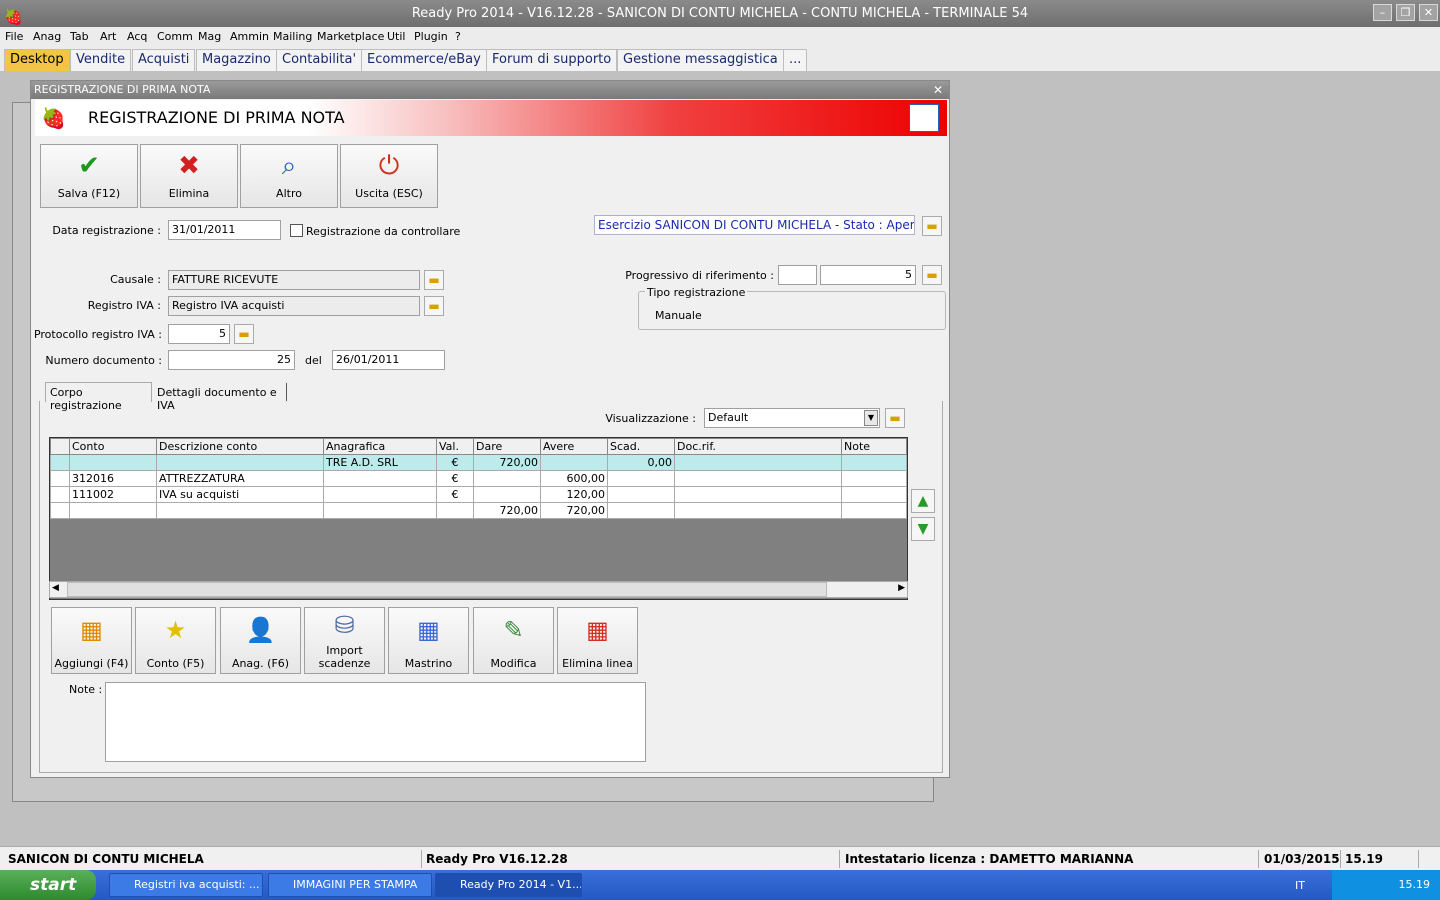  Describe the element at coordinates (428, 640) in the screenshot. I see `mastrino-button: ▦ Mastrino` at that location.